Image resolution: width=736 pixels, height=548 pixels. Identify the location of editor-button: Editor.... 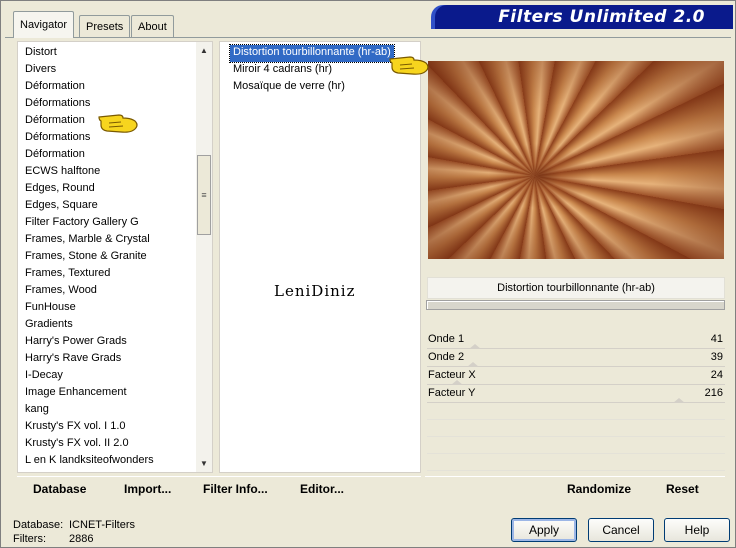
(322, 489).